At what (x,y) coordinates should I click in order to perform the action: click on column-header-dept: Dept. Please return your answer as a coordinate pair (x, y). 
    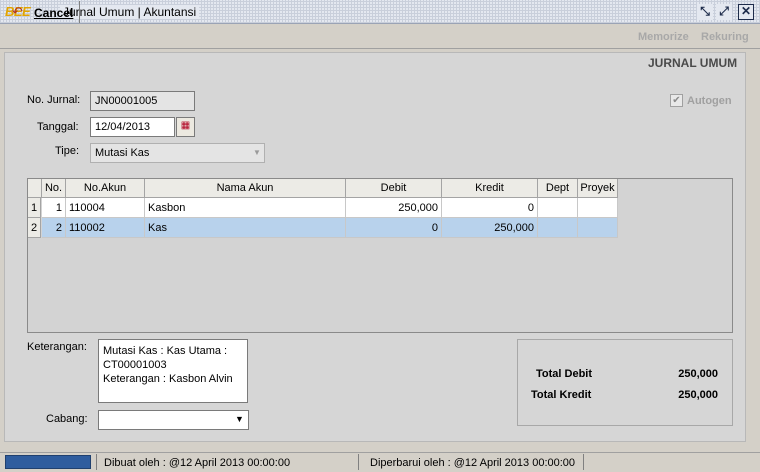
    Looking at the image, I should click on (558, 188).